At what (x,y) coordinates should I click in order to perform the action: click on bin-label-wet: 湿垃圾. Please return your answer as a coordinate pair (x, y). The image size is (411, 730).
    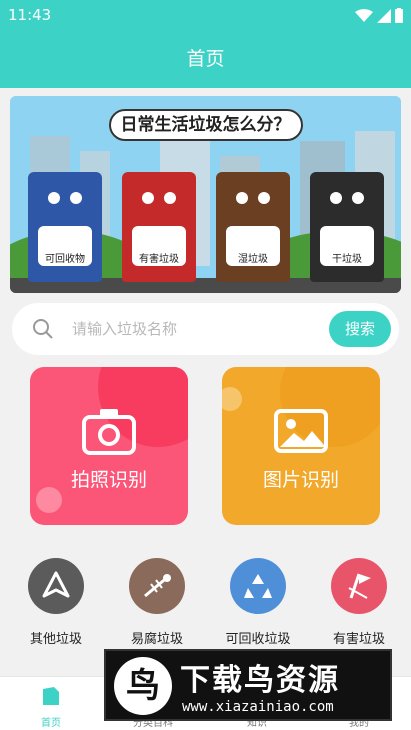
    Looking at the image, I should click on (253, 246).